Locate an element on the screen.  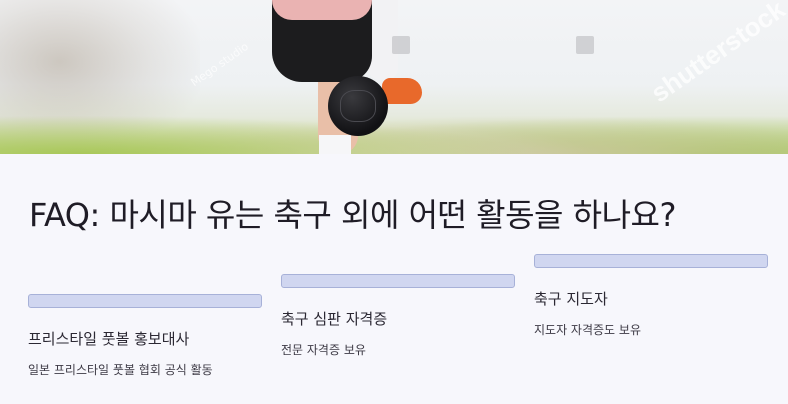
activity-title: 프리스타일 풋볼 홍보대사 is located at coordinates (109, 339).